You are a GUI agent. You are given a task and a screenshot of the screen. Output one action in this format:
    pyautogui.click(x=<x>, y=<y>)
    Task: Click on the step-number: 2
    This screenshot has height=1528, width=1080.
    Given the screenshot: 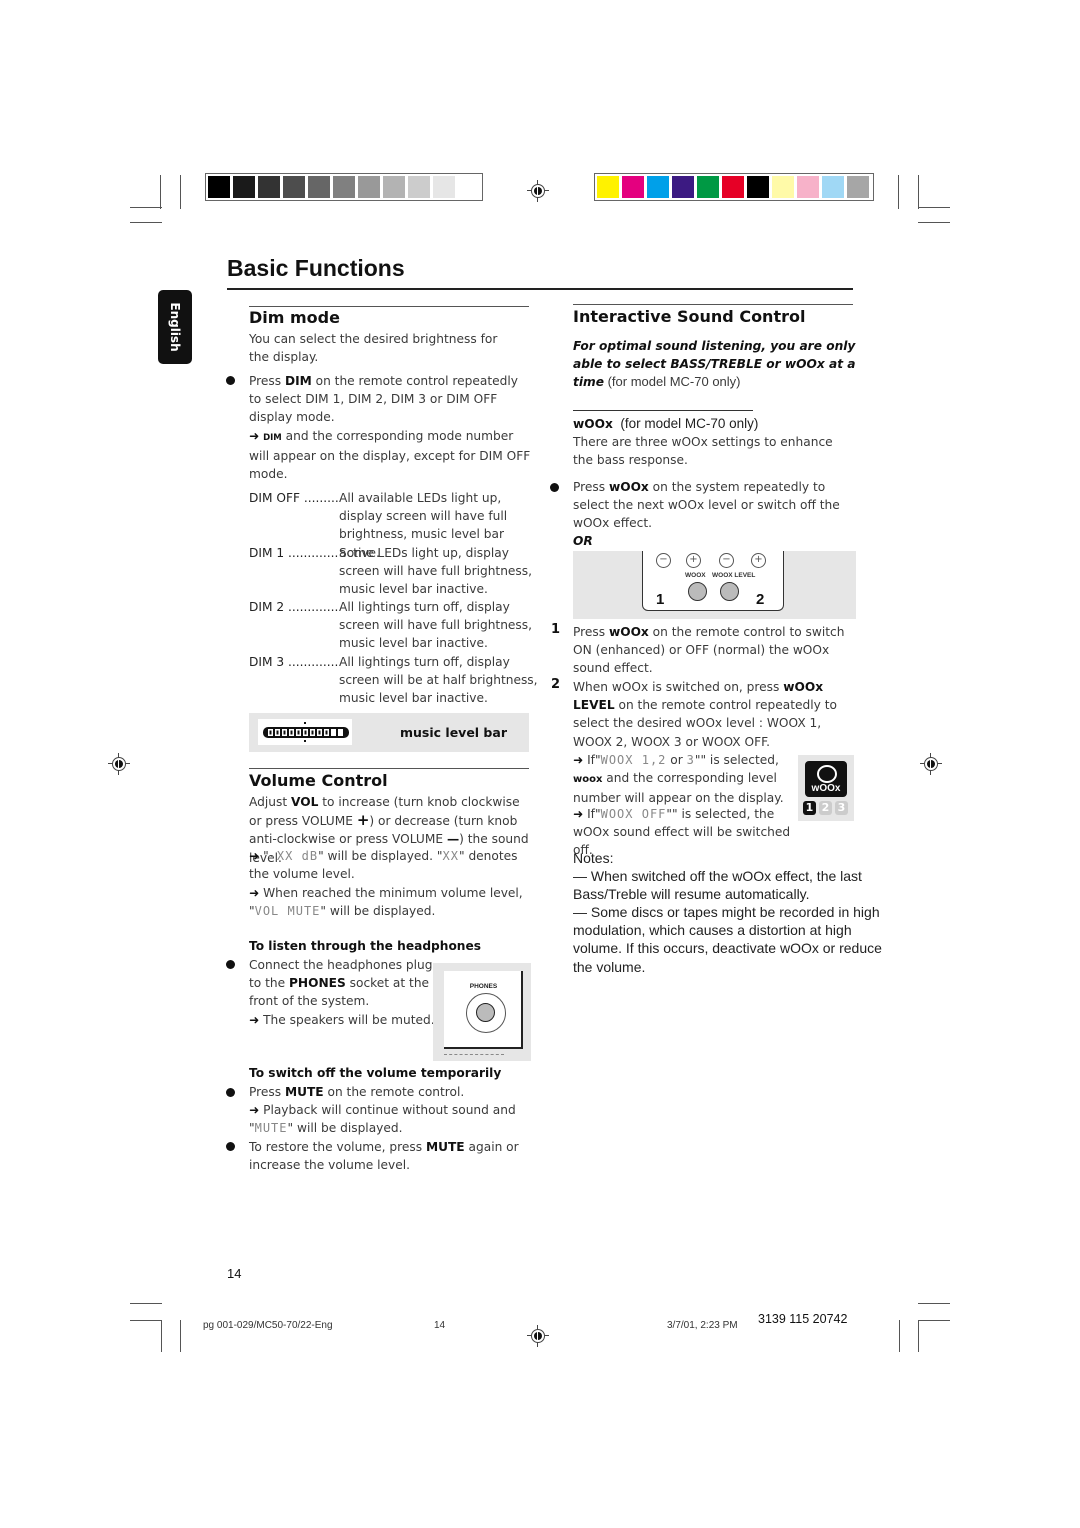 What is the action you would take?
    pyautogui.click(x=556, y=684)
    